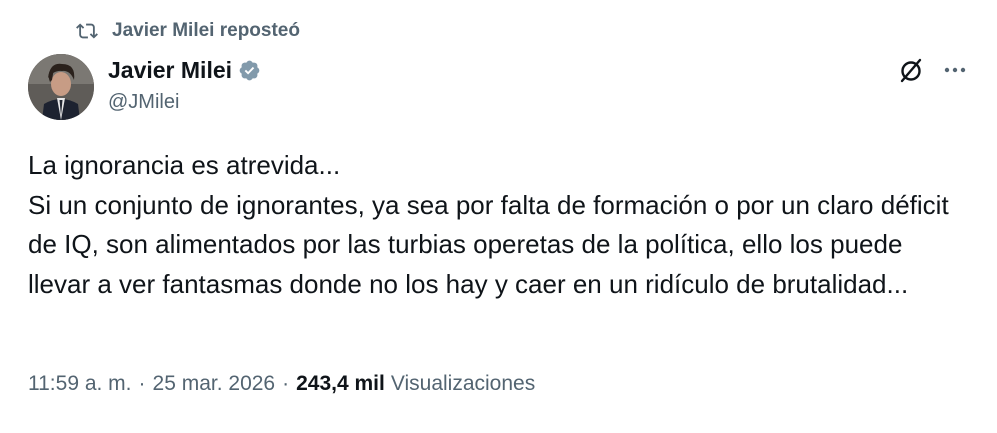 The height and width of the screenshot is (433, 997). What do you see at coordinates (206, 30) in the screenshot?
I see `repost-text: Javier Milei reposteó` at bounding box center [206, 30].